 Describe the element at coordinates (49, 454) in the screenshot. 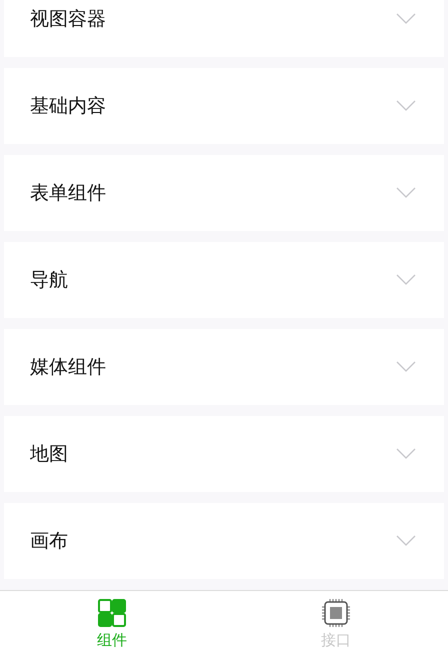

I see `section-title: 地图` at that location.